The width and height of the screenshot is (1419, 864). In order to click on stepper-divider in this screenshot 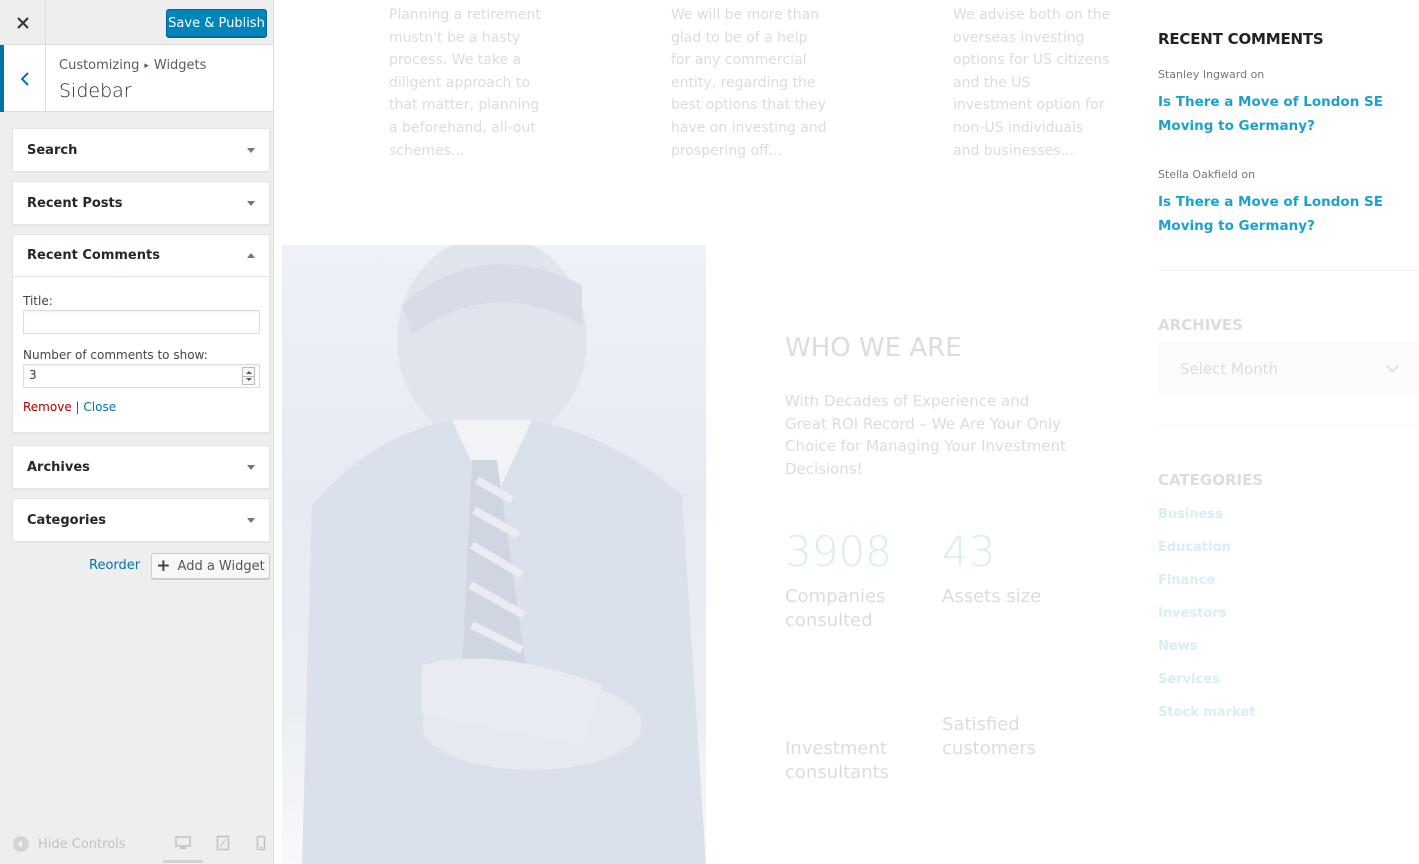, I will do `click(248, 376)`.